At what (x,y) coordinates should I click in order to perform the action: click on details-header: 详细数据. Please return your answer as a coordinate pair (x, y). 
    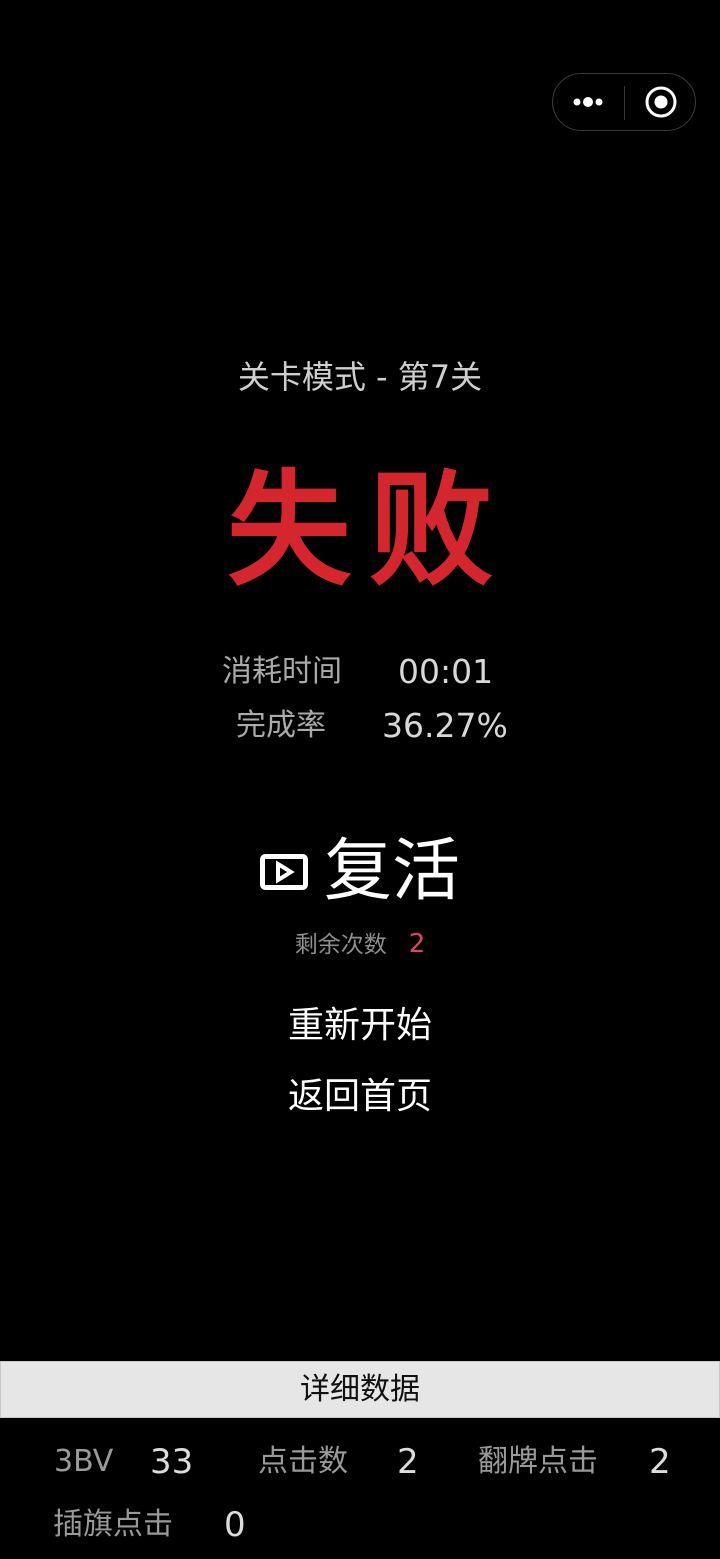
    Looking at the image, I should click on (360, 1389).